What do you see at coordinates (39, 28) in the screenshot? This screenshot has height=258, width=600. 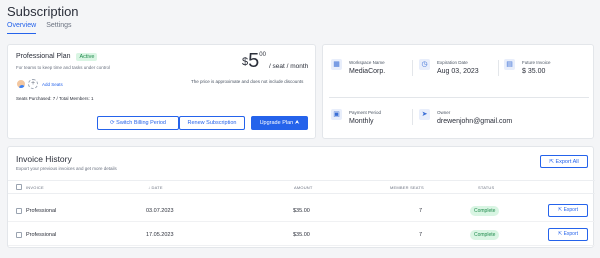 I see `tab-bar: Overview Settings` at bounding box center [39, 28].